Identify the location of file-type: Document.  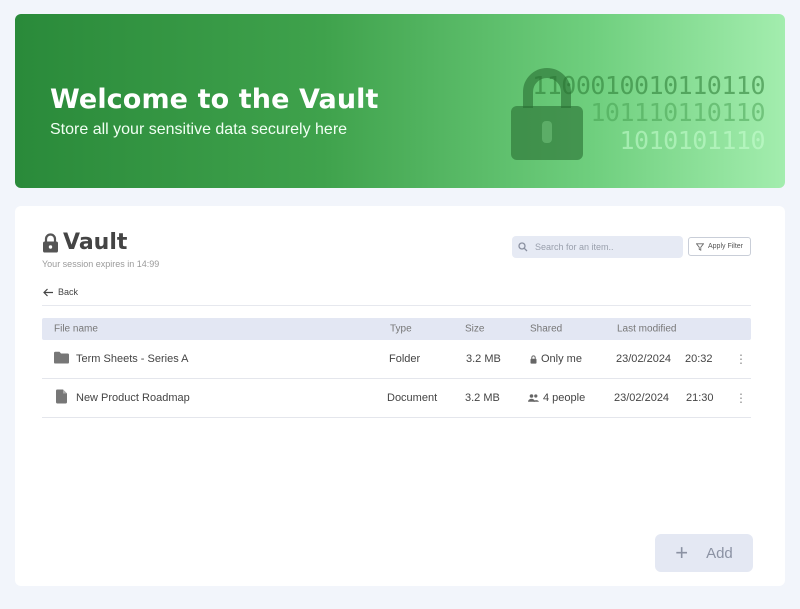
(412, 398).